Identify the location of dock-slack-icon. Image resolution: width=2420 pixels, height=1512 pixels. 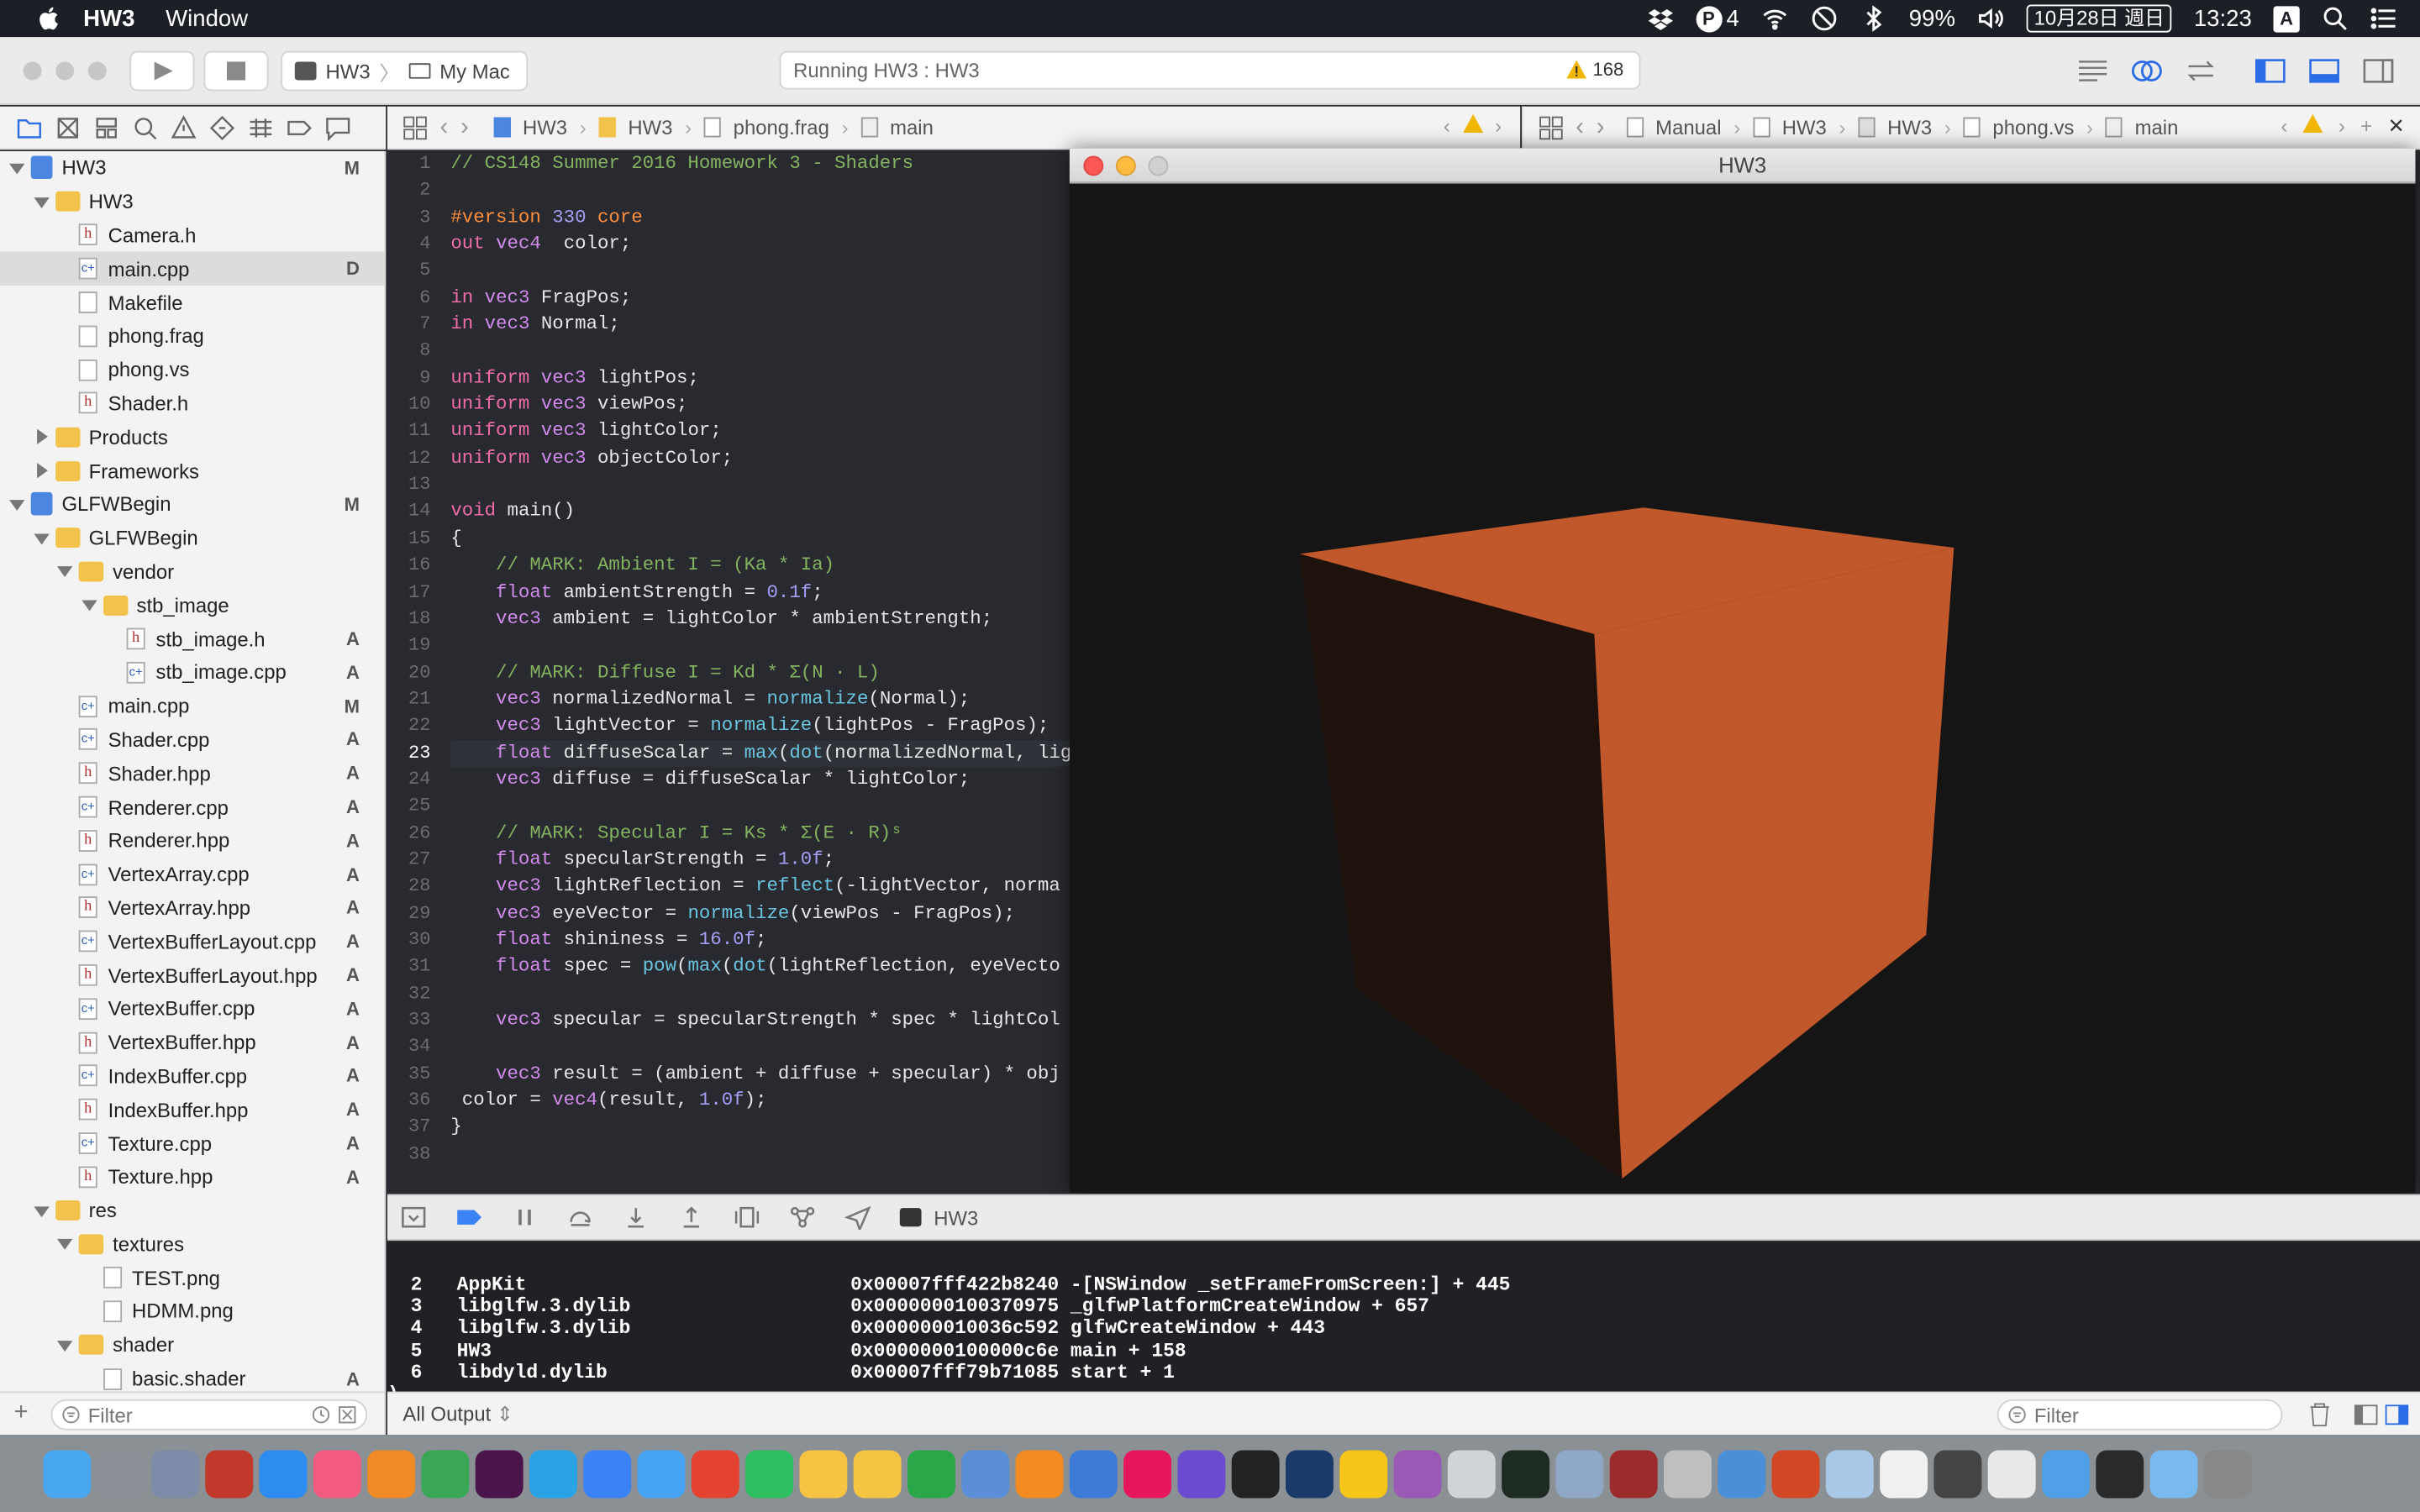
(499, 1473).